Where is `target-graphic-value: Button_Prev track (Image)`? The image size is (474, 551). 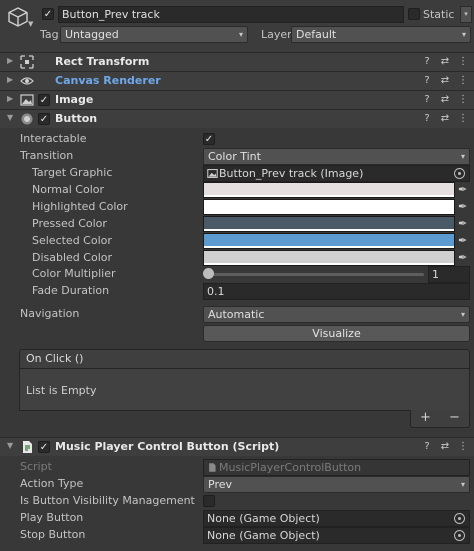 target-graphic-value: Button_Prev track (Image) is located at coordinates (291, 173).